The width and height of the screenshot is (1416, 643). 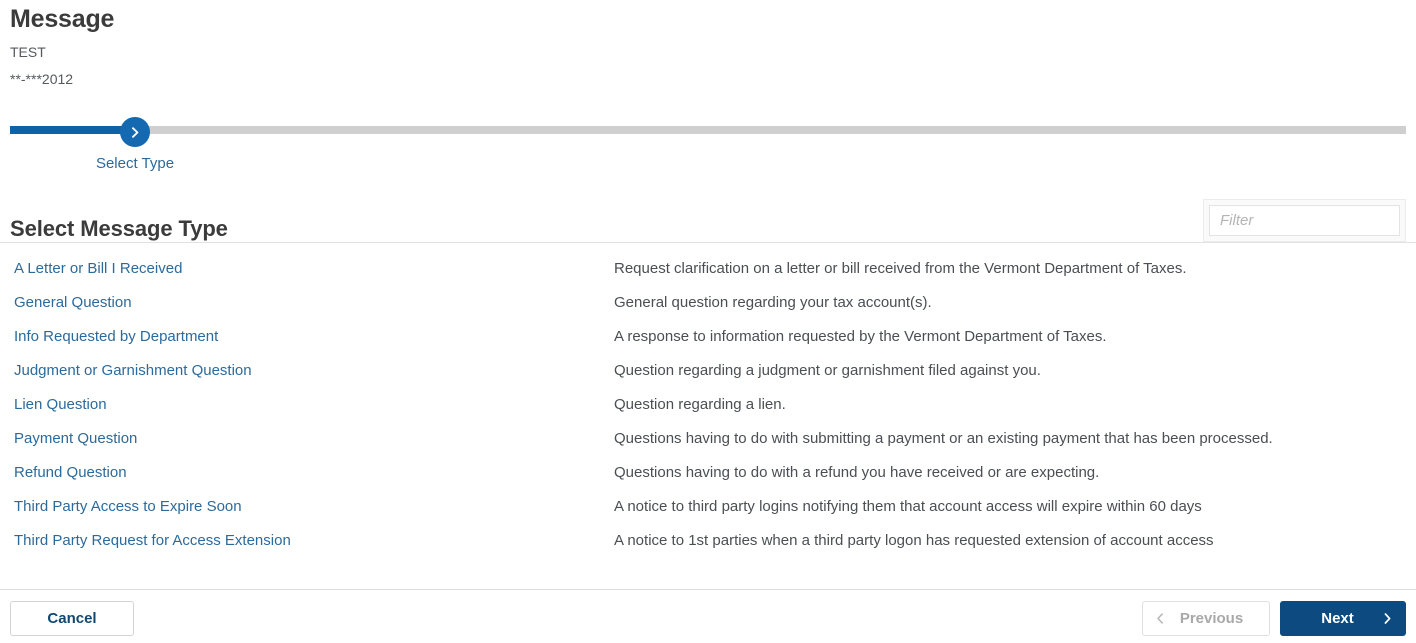 I want to click on section-heading: Select Message Type, so click(x=119, y=228).